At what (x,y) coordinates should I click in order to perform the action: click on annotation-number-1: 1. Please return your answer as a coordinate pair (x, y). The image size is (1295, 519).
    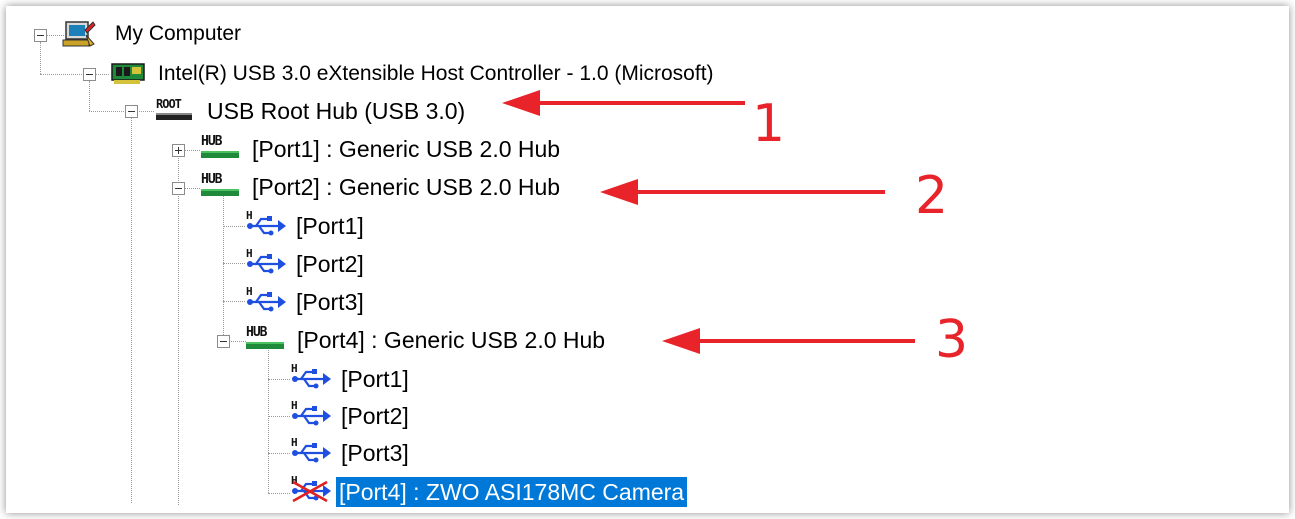
    Looking at the image, I should click on (769, 124).